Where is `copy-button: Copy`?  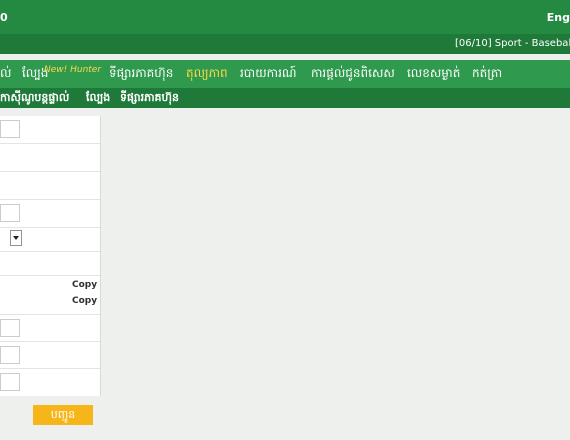 copy-button: Copy is located at coordinates (84, 285).